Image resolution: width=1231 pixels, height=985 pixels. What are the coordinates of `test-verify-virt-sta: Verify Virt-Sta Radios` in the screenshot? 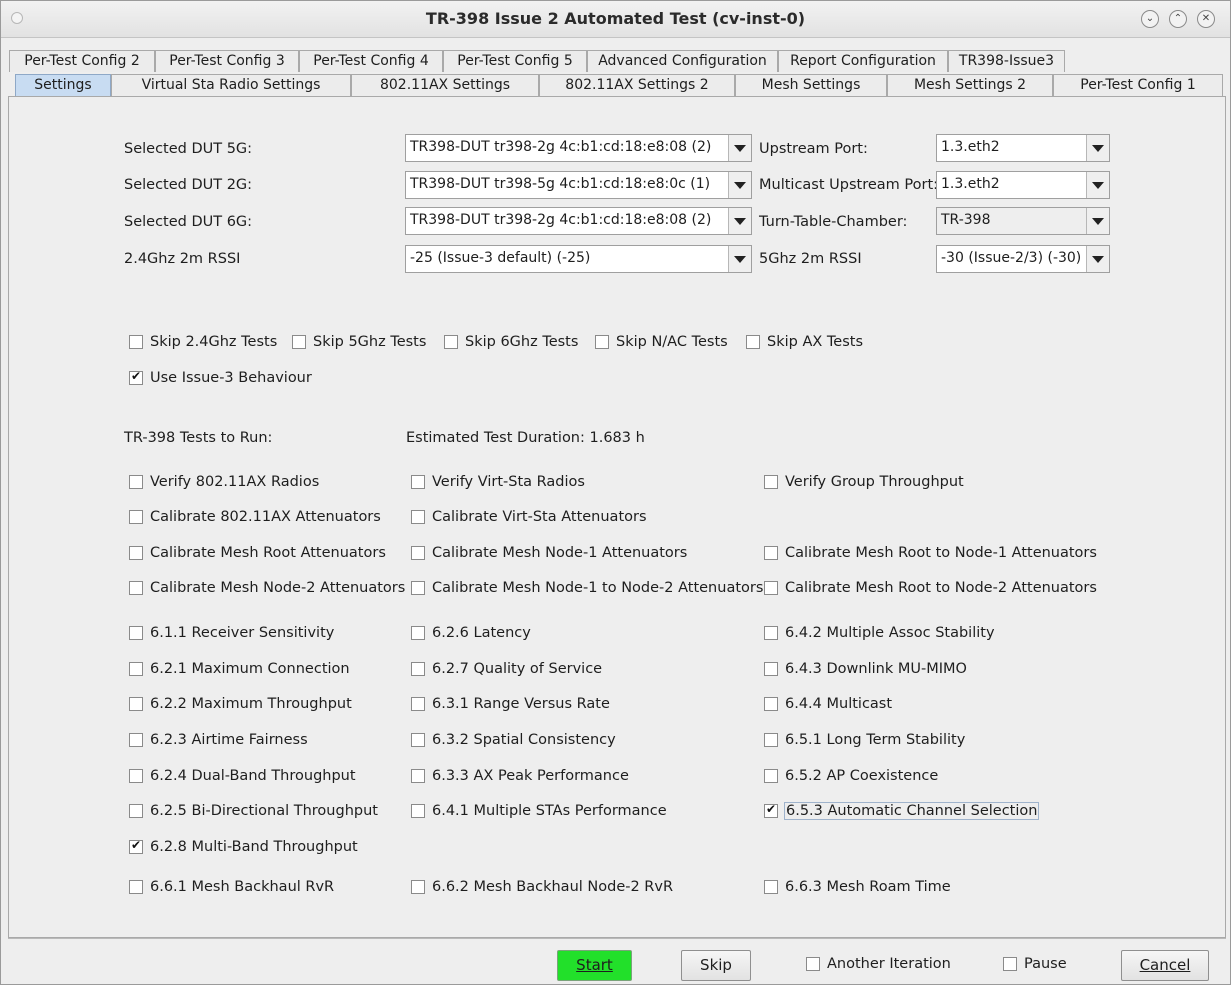 It's located at (498, 482).